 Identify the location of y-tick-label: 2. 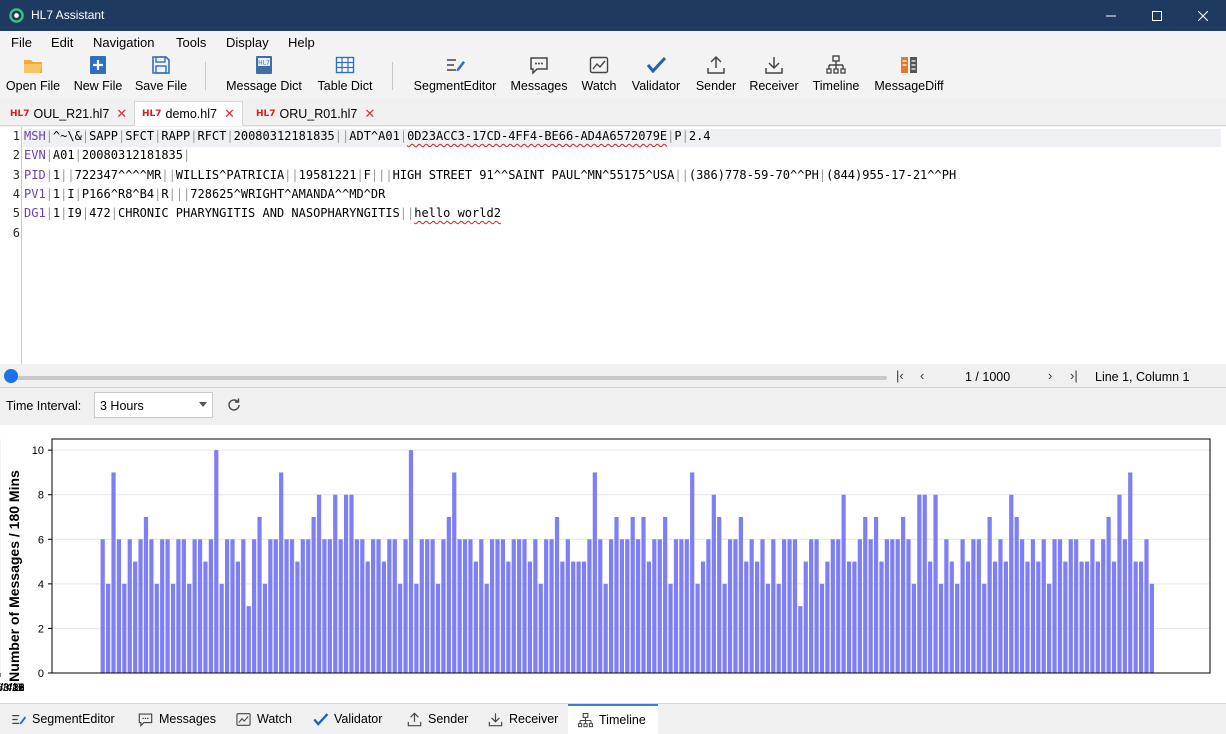
(41, 629).